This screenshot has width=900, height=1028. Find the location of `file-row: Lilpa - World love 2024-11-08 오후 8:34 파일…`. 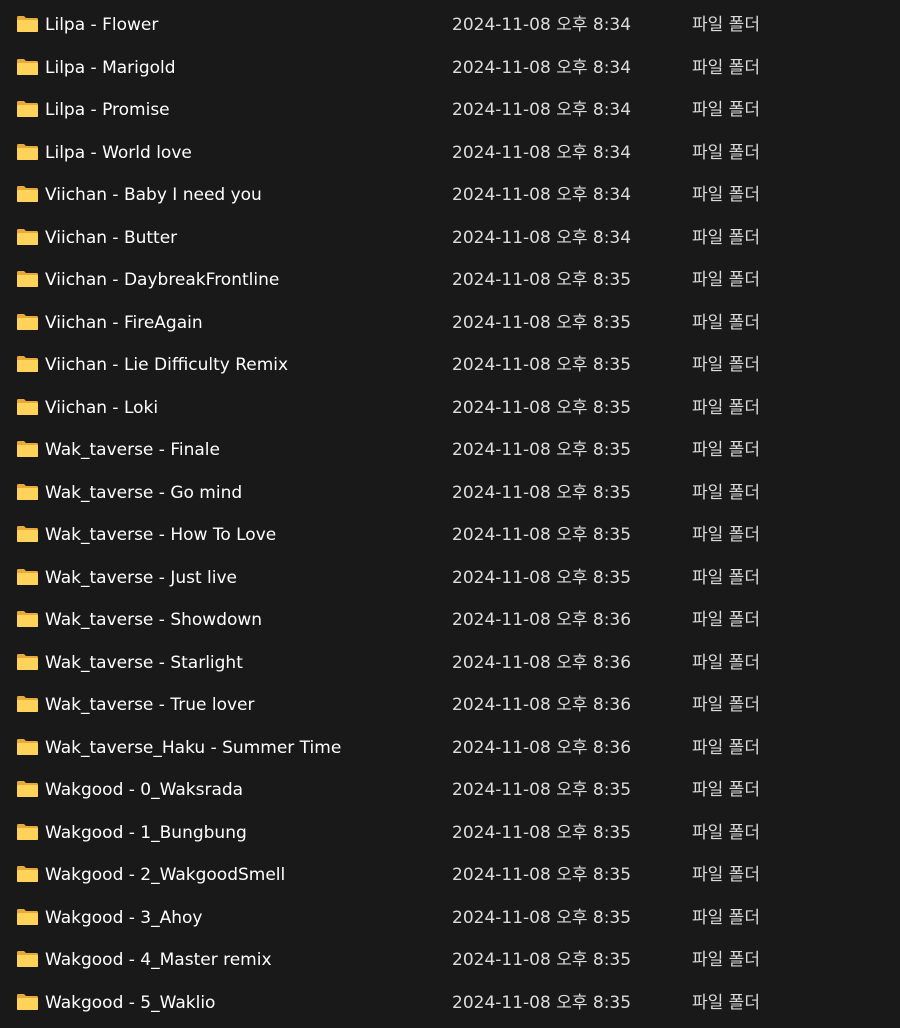

file-row: Lilpa - World love 2024-11-08 오후 8:34 파일… is located at coordinates (450, 153).